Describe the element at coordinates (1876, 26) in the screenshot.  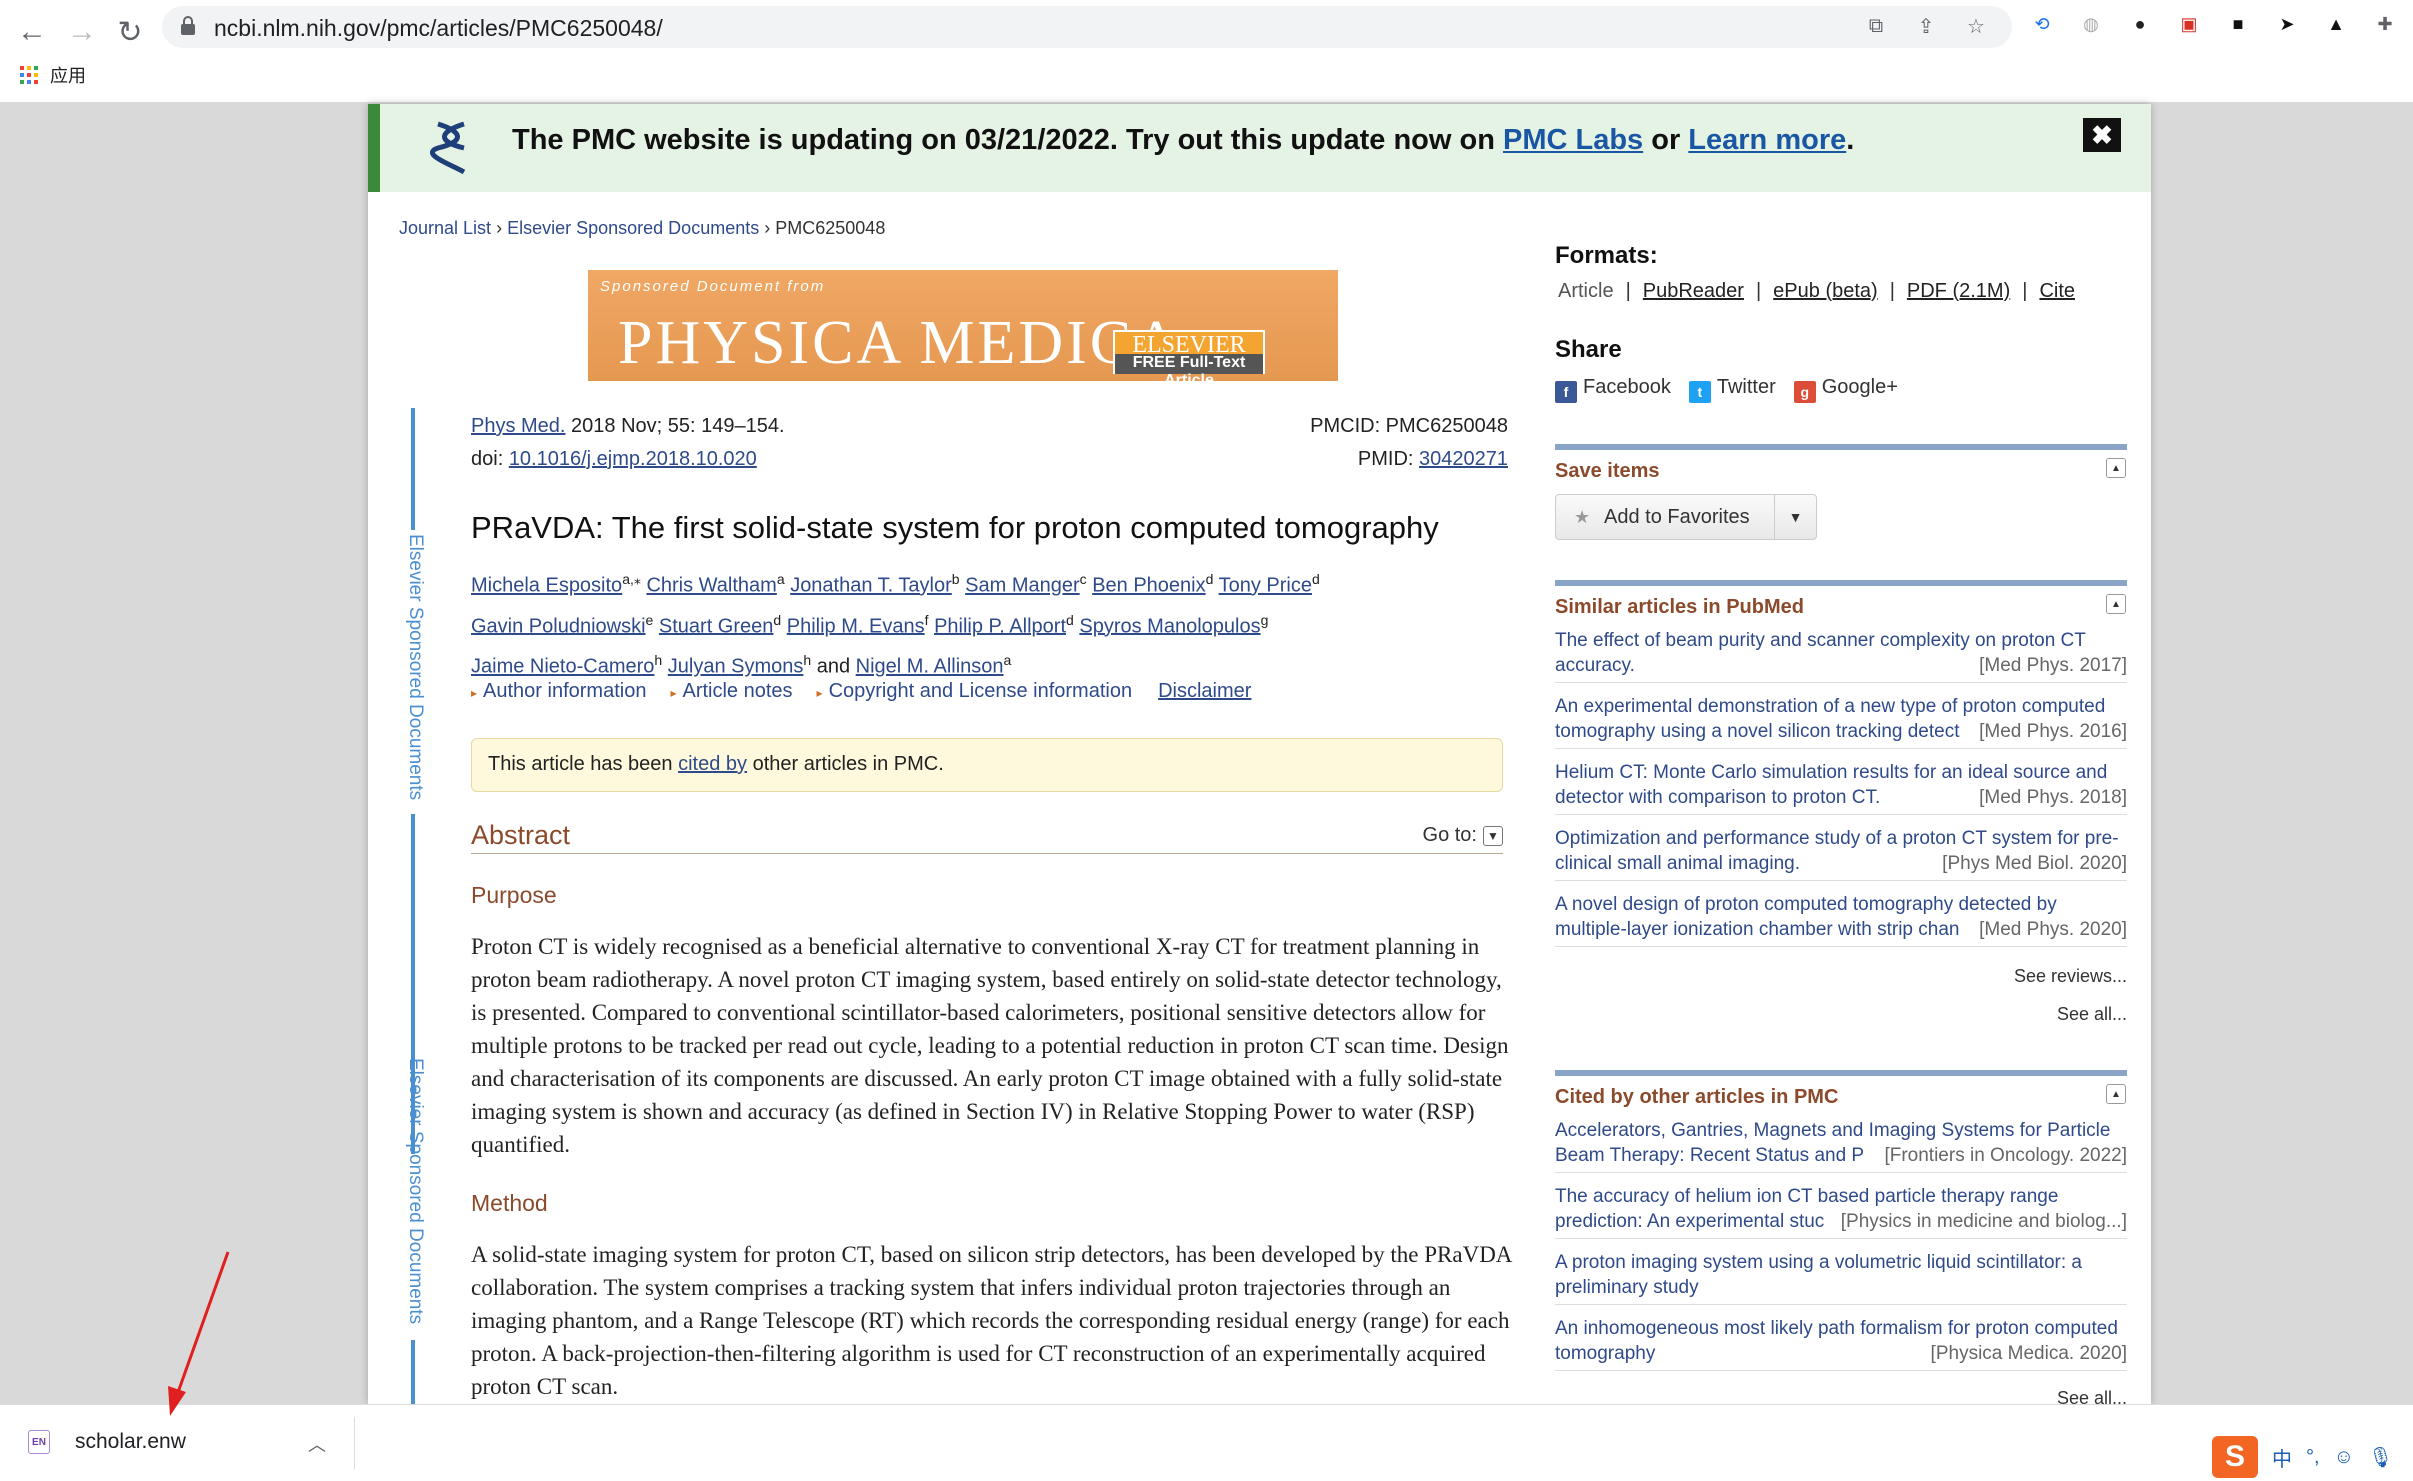
I see `translate-icon: ⧉` at that location.